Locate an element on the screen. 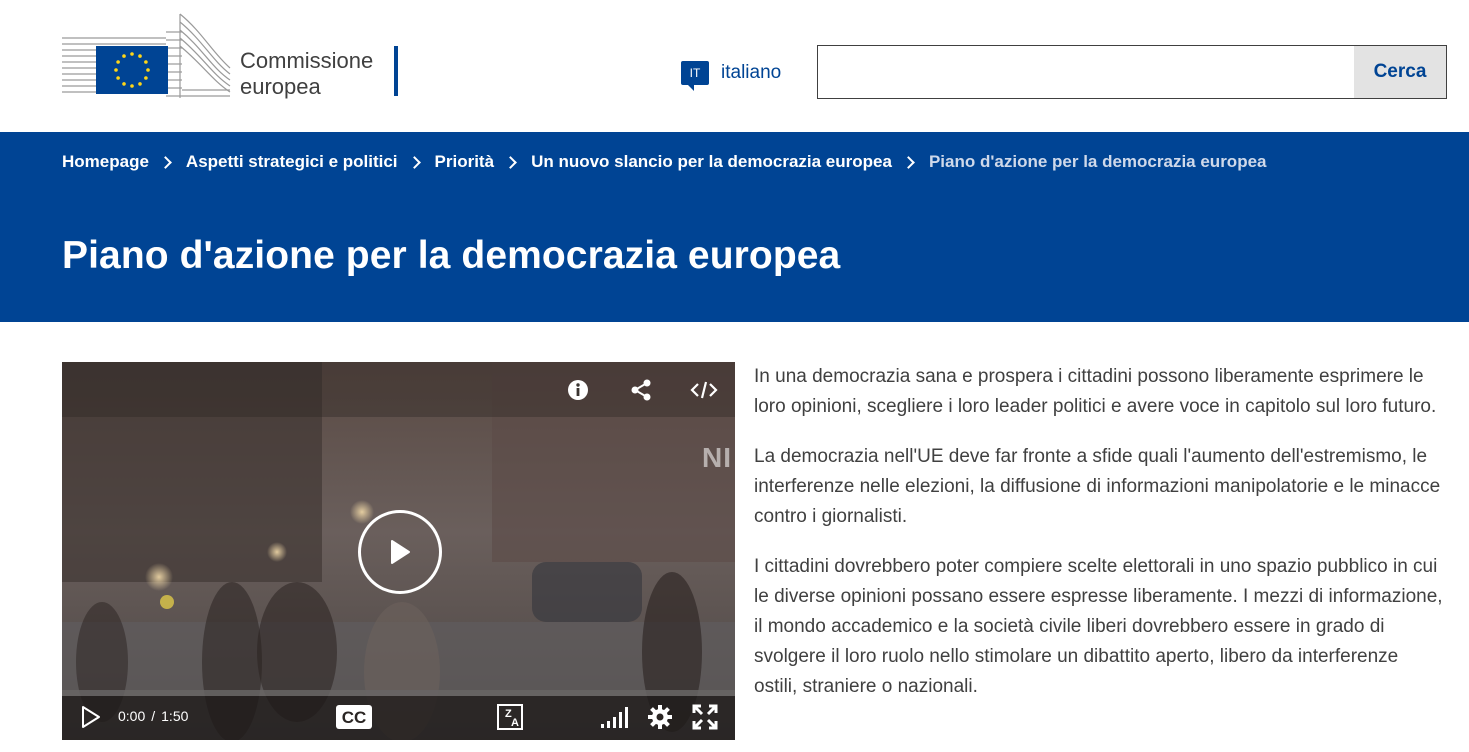 This screenshot has height=752, width=1469. video-watermark: NI is located at coordinates (717, 457).